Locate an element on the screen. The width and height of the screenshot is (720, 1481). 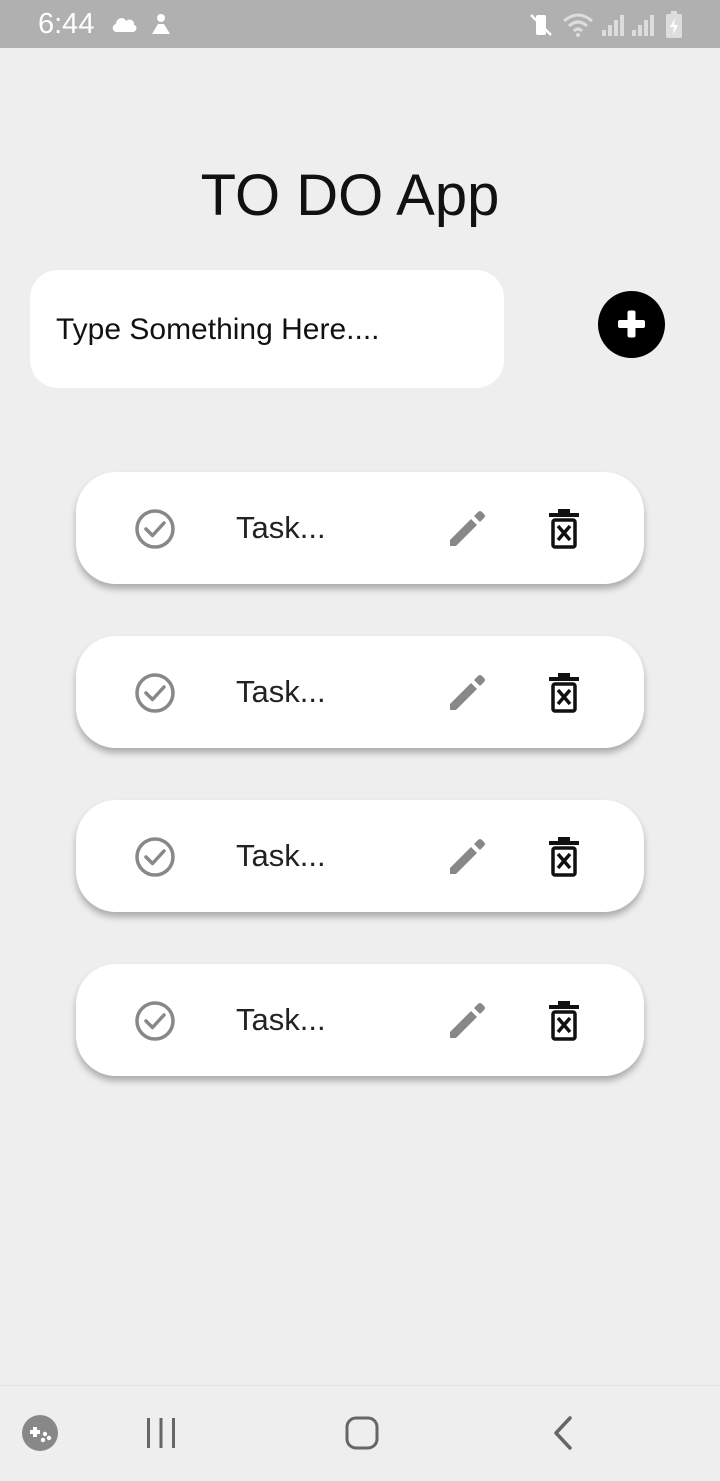
status-time: 6:44 is located at coordinates (66, 24).